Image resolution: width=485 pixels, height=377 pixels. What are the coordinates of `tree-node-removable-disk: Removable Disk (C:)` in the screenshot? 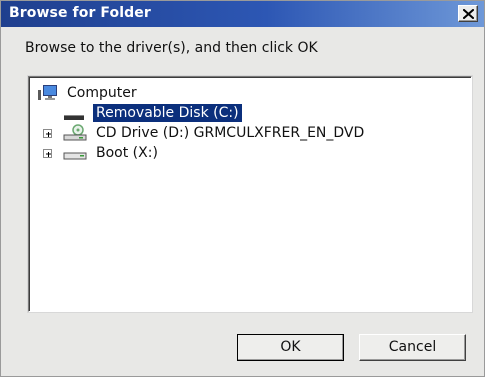 It's located at (167, 113).